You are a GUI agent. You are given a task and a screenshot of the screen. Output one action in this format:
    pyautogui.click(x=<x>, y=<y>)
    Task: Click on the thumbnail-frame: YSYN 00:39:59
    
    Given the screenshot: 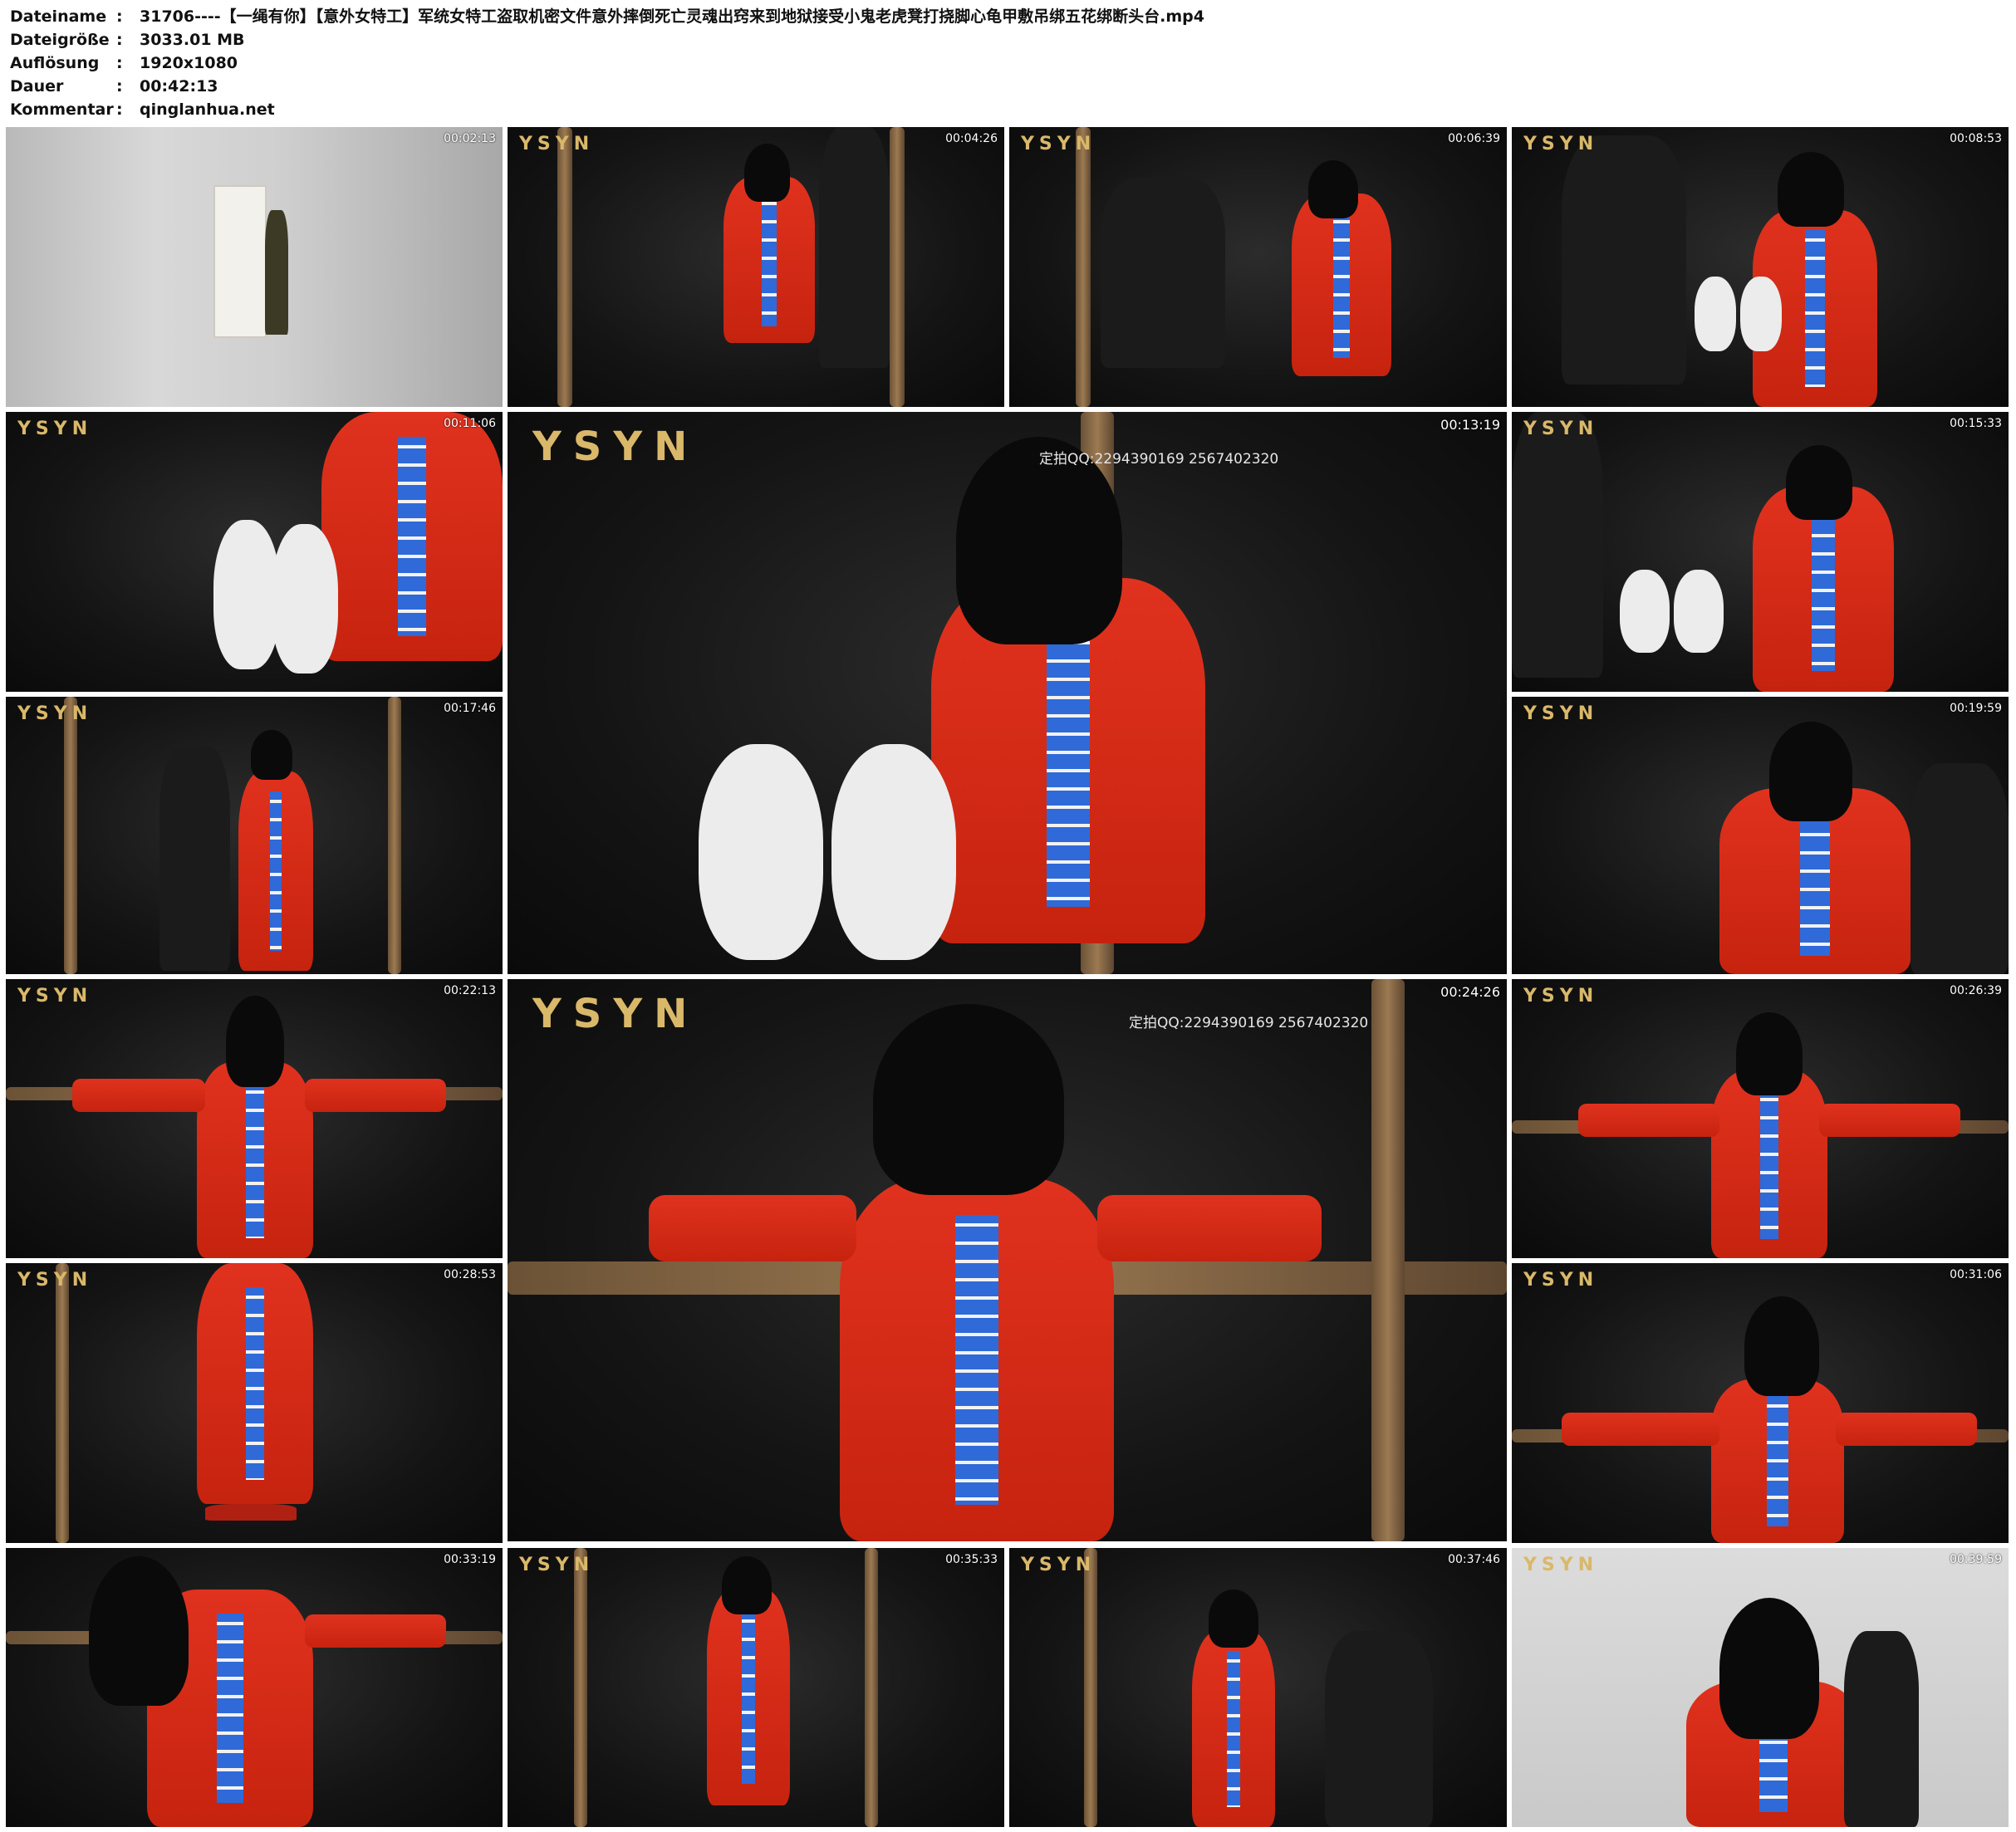 What is the action you would take?
    pyautogui.click(x=1760, y=1687)
    